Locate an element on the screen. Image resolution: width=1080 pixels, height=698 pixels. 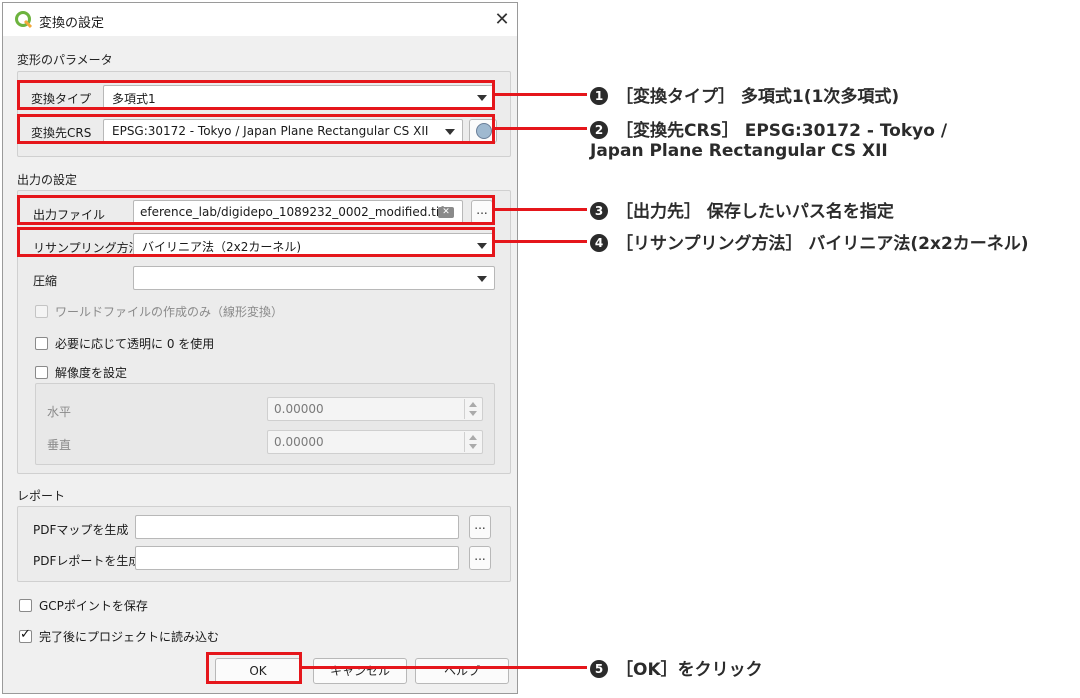
annotation-number: 3 is located at coordinates (599, 211).